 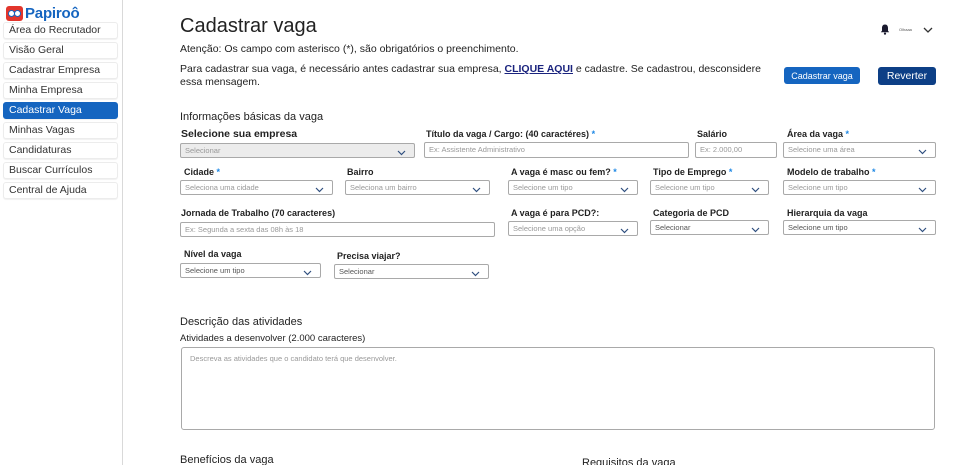 I want to click on sidebar-item-6: Candidaturas, so click(x=60, y=150).